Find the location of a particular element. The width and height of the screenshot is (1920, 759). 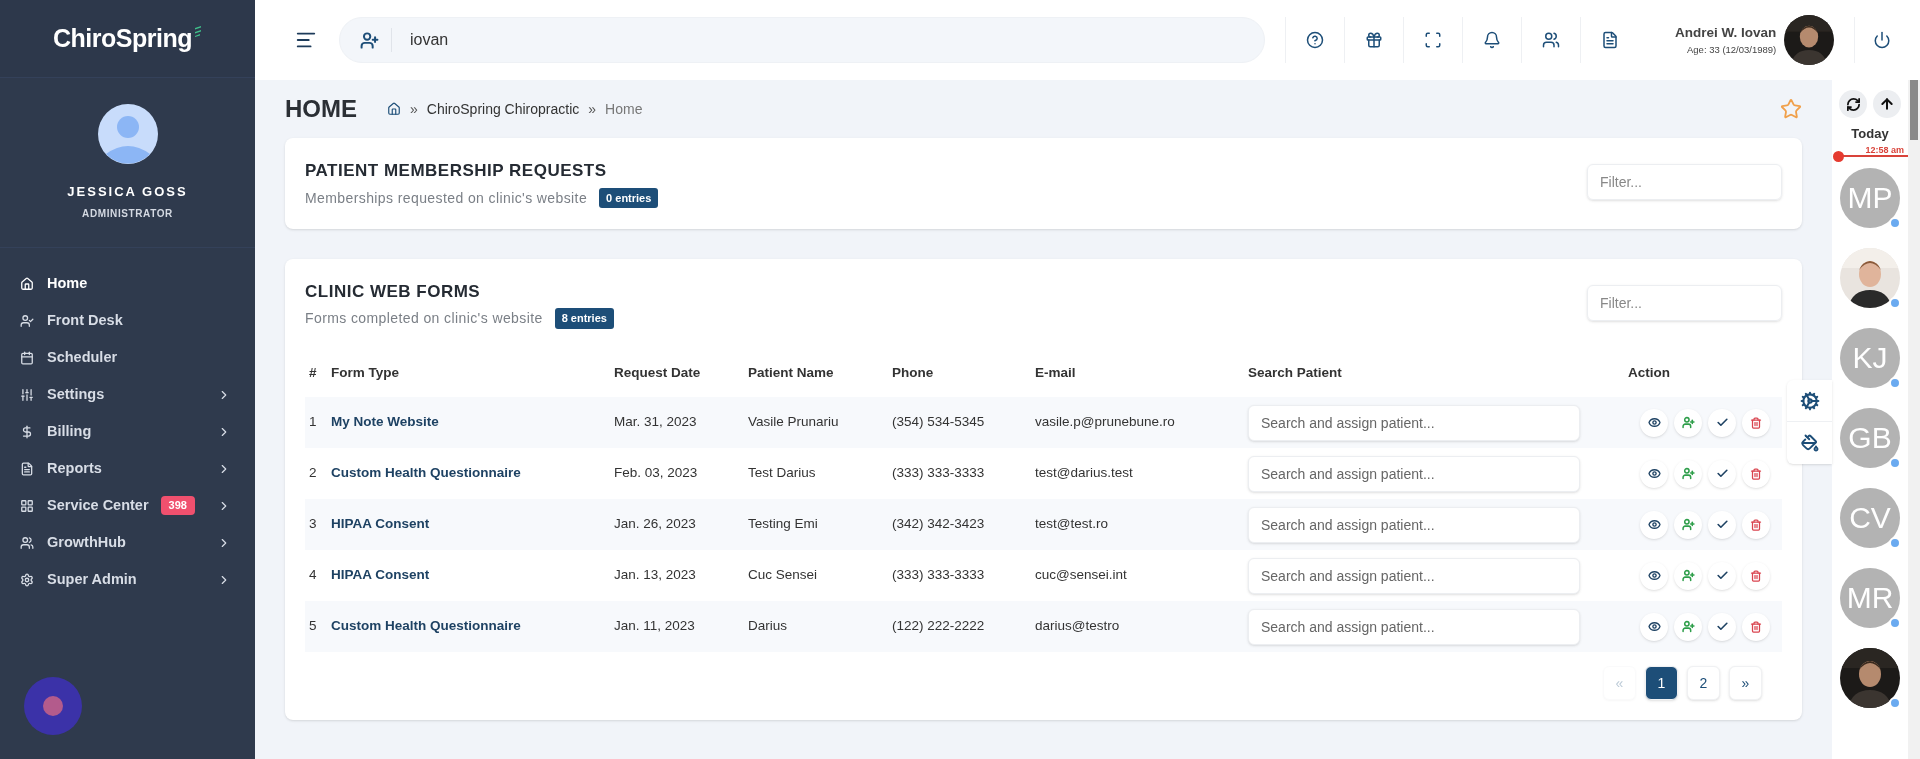

paint-bucket-icon is located at coordinates (1809, 443).